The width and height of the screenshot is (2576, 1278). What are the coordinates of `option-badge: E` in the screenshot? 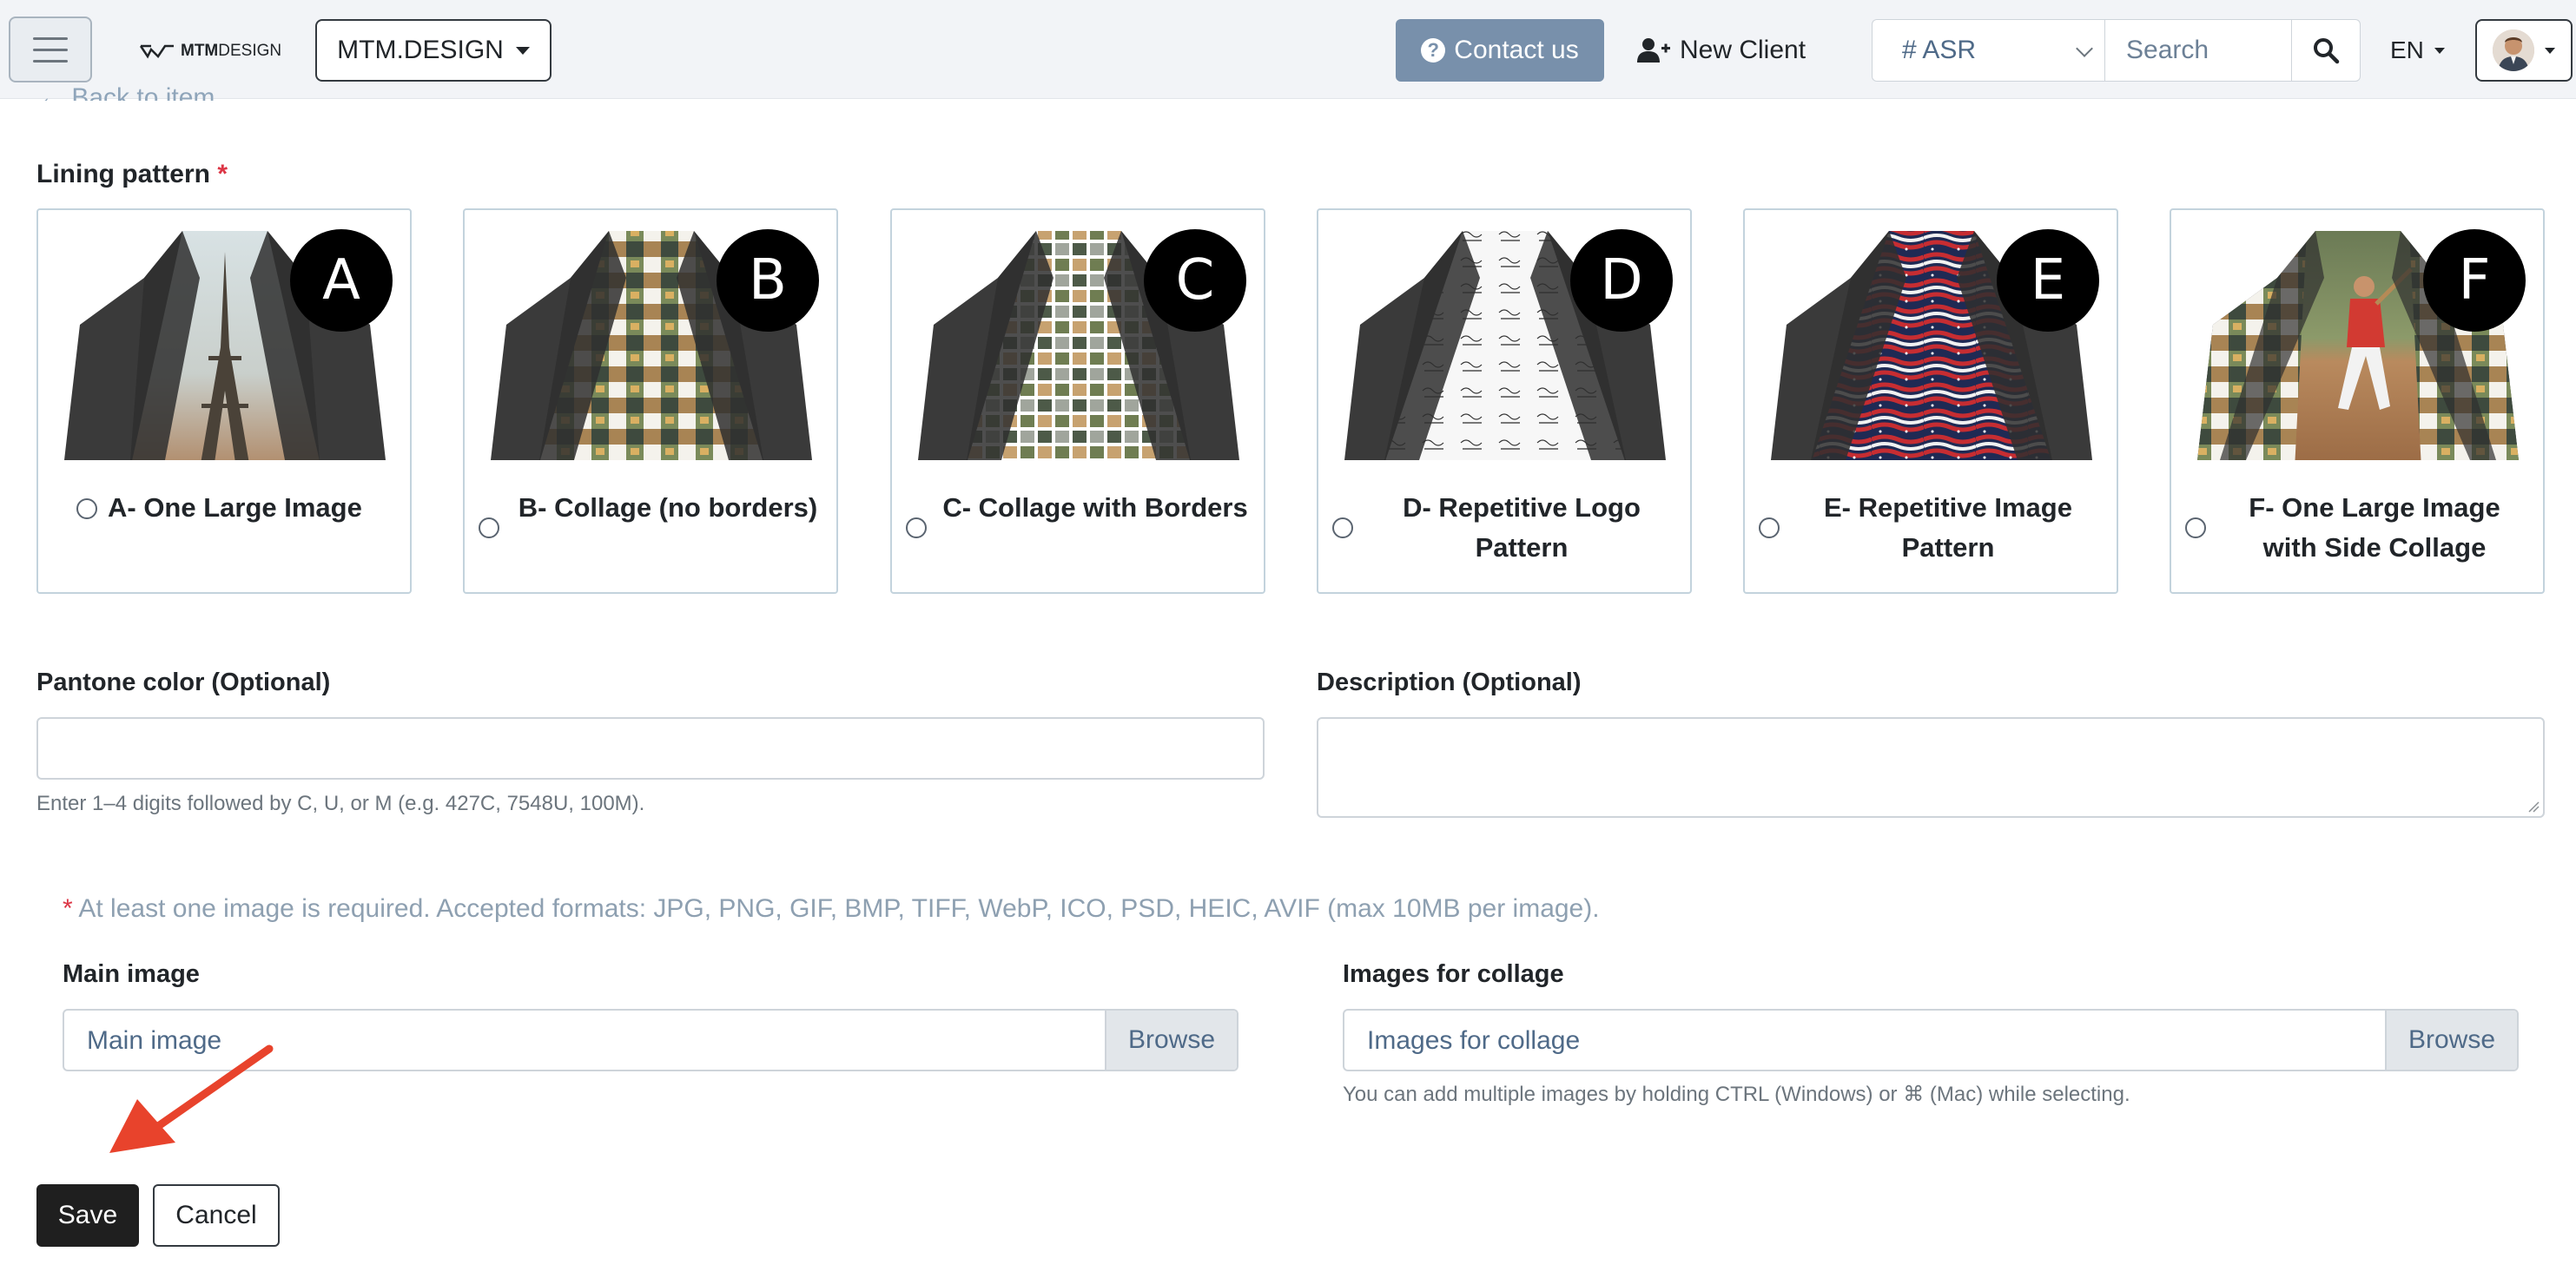 It's located at (2048, 280).